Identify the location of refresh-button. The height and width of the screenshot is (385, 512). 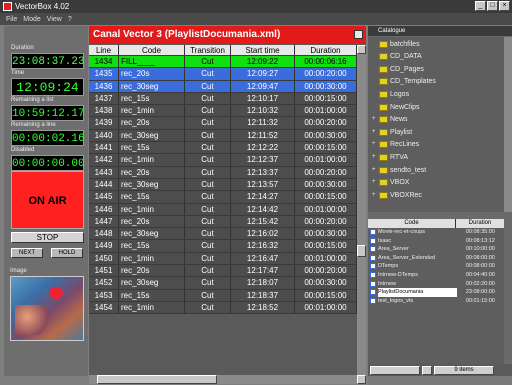
(427, 370).